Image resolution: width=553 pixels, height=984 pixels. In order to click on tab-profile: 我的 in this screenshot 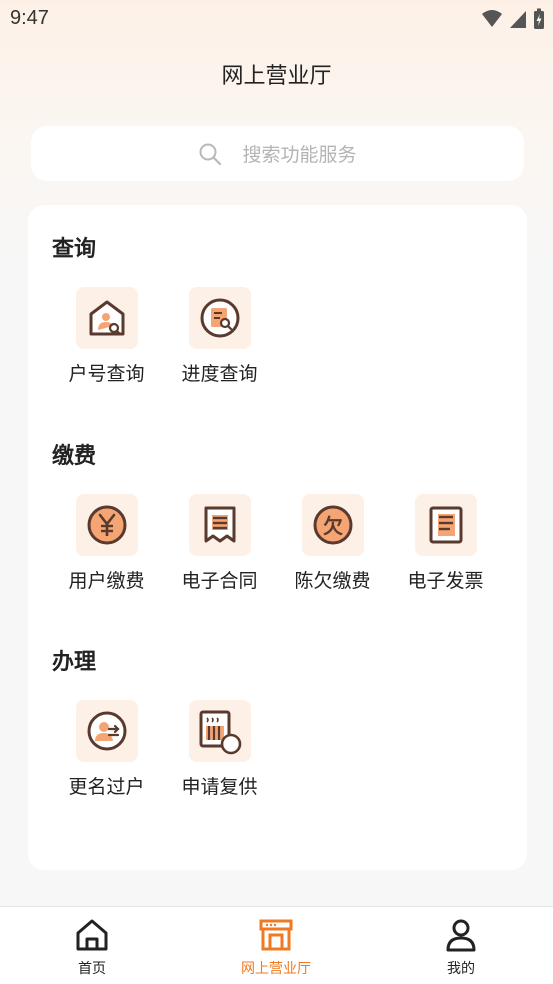, I will do `click(461, 945)`.